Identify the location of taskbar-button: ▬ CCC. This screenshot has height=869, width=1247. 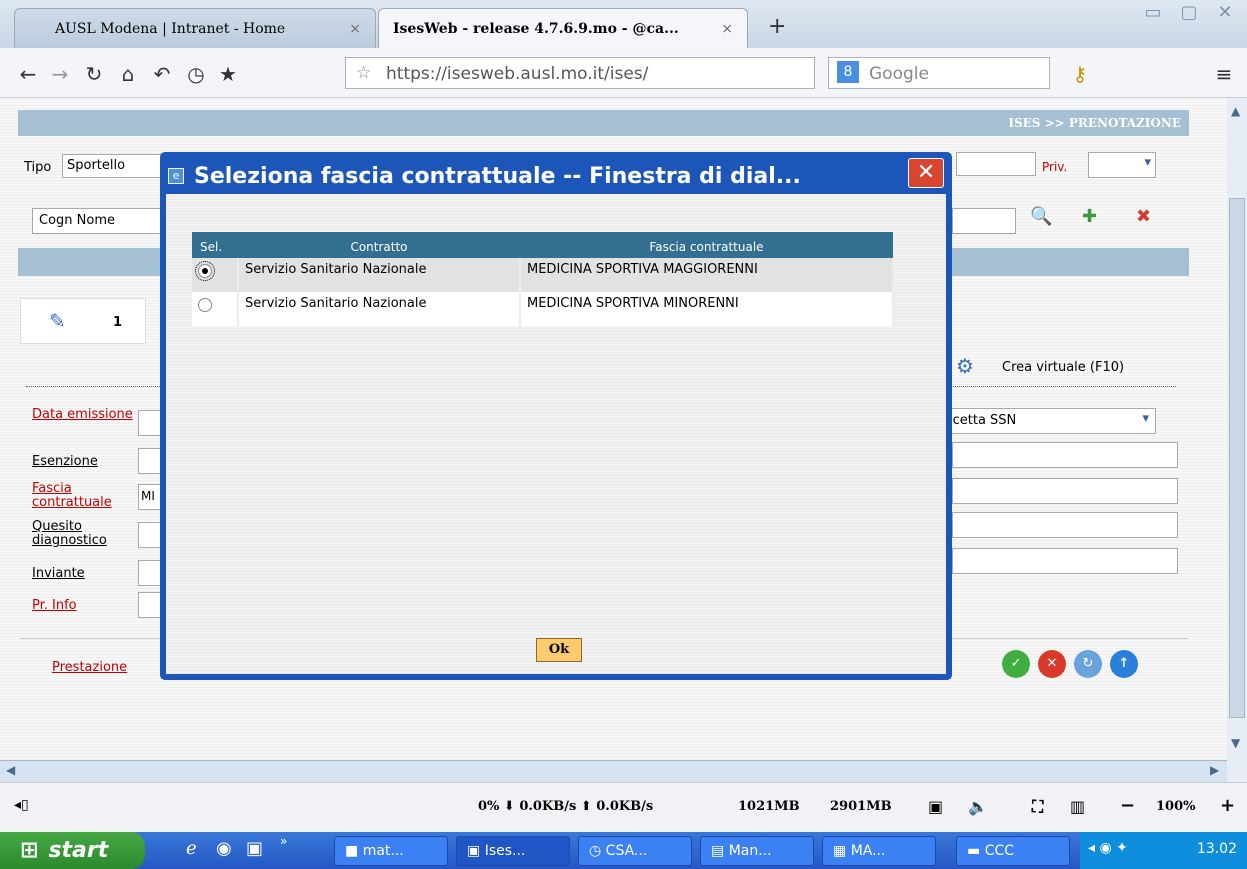
(1013, 851).